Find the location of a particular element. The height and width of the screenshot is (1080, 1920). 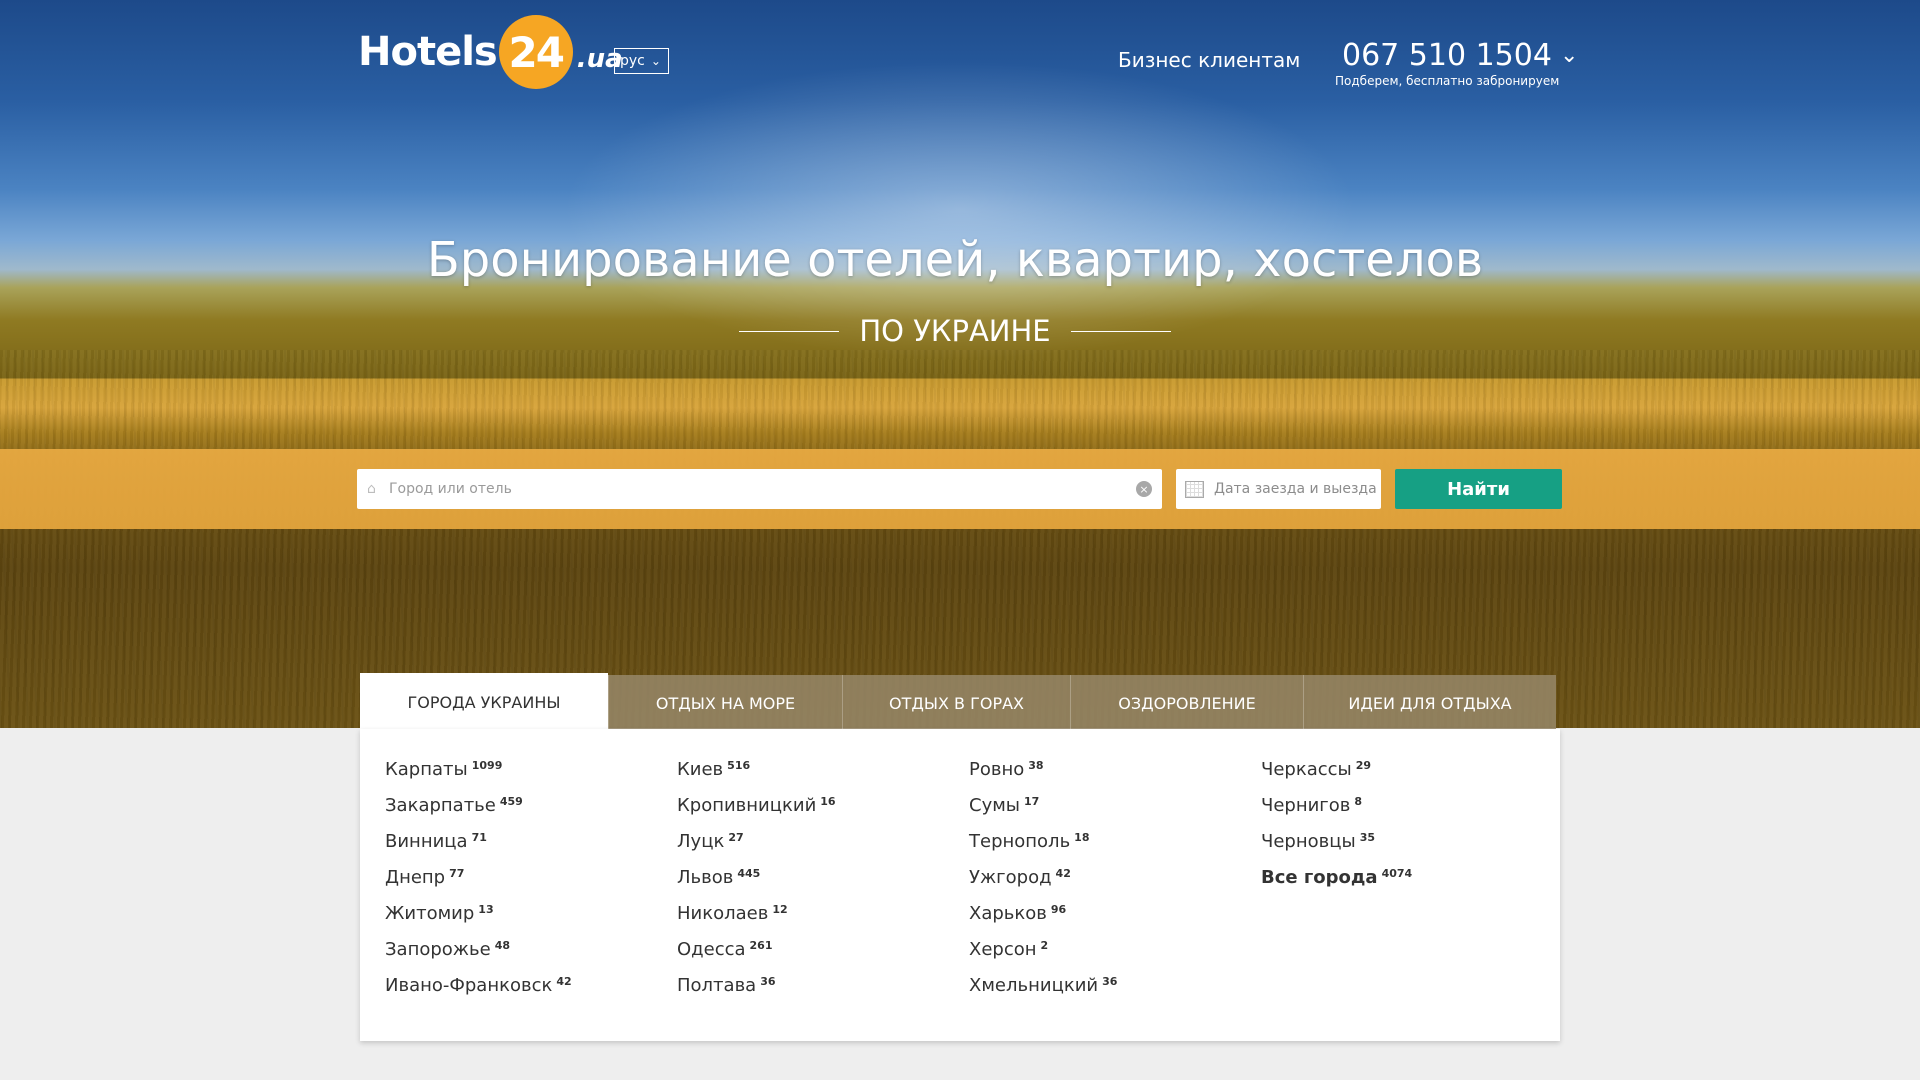

city-count: 16 is located at coordinates (828, 801).